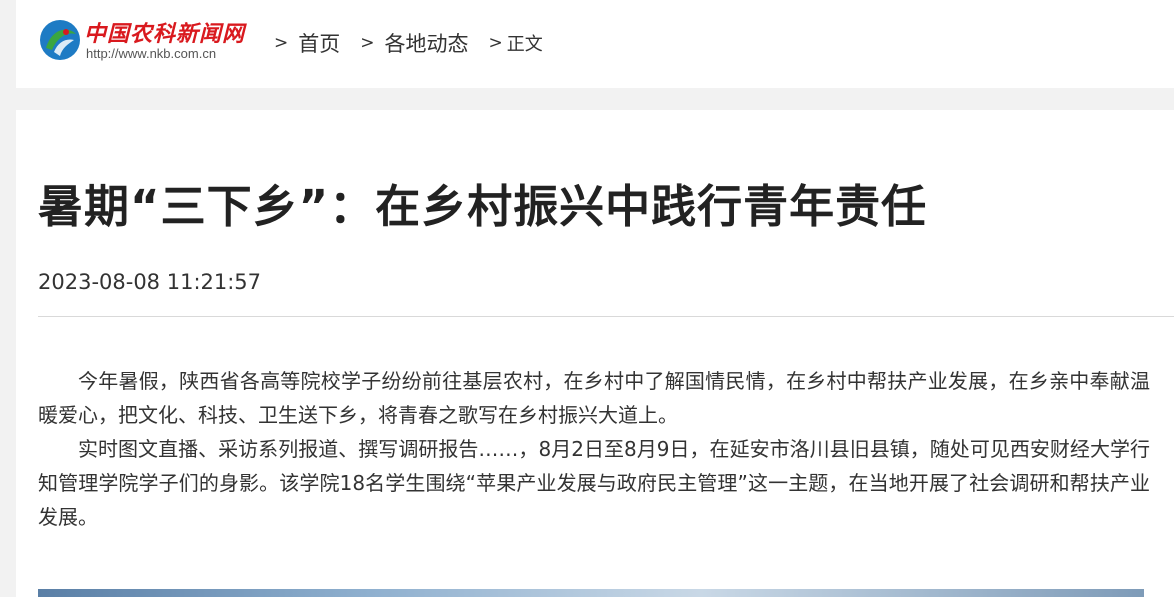  Describe the element at coordinates (319, 43) in the screenshot. I see `breadcrumb-home-link: 首页` at that location.